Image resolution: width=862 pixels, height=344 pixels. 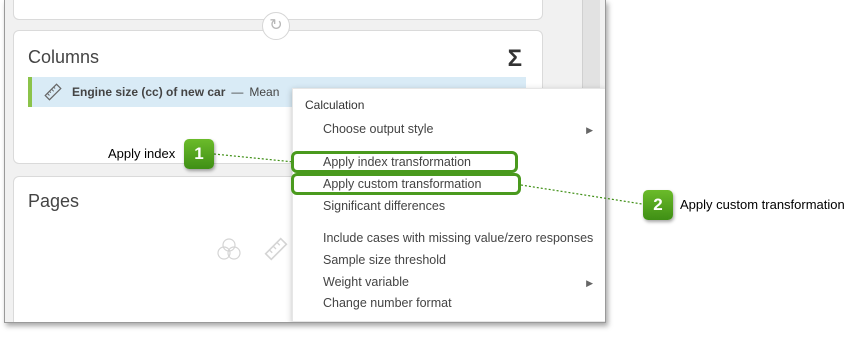 I want to click on callout-label-1: Apply index, so click(x=142, y=153).